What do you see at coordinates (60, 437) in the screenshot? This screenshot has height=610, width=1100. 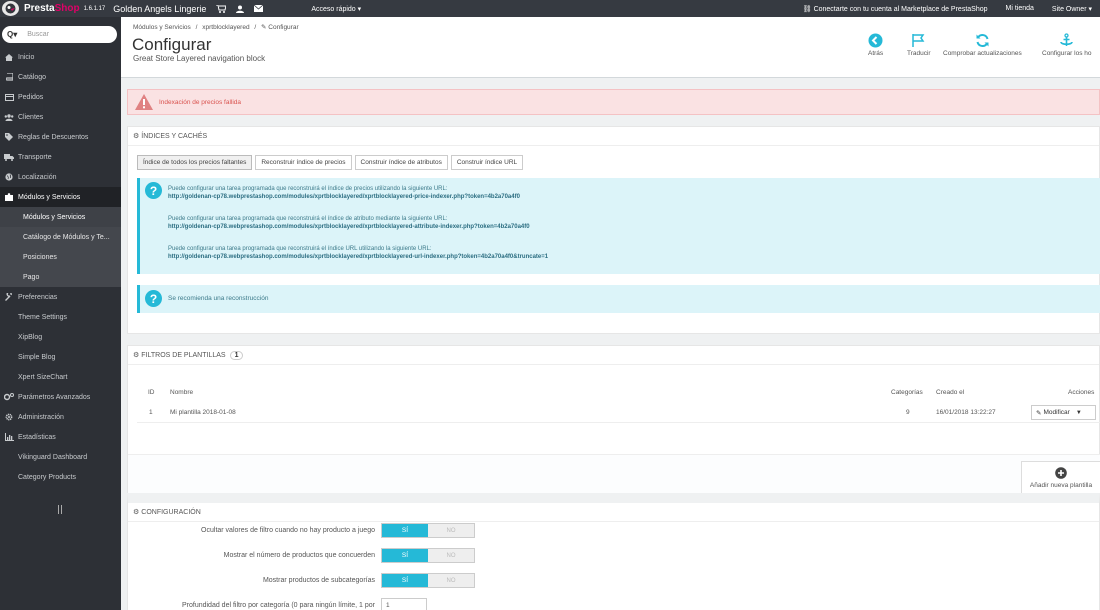 I see `sidebar-item-estadisticas: Estadísticas` at bounding box center [60, 437].